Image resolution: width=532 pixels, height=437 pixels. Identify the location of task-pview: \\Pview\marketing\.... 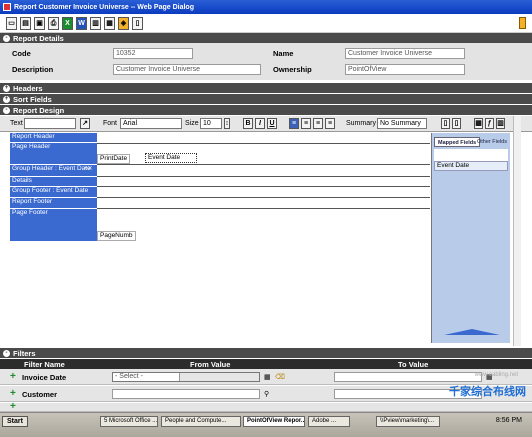
(408, 421).